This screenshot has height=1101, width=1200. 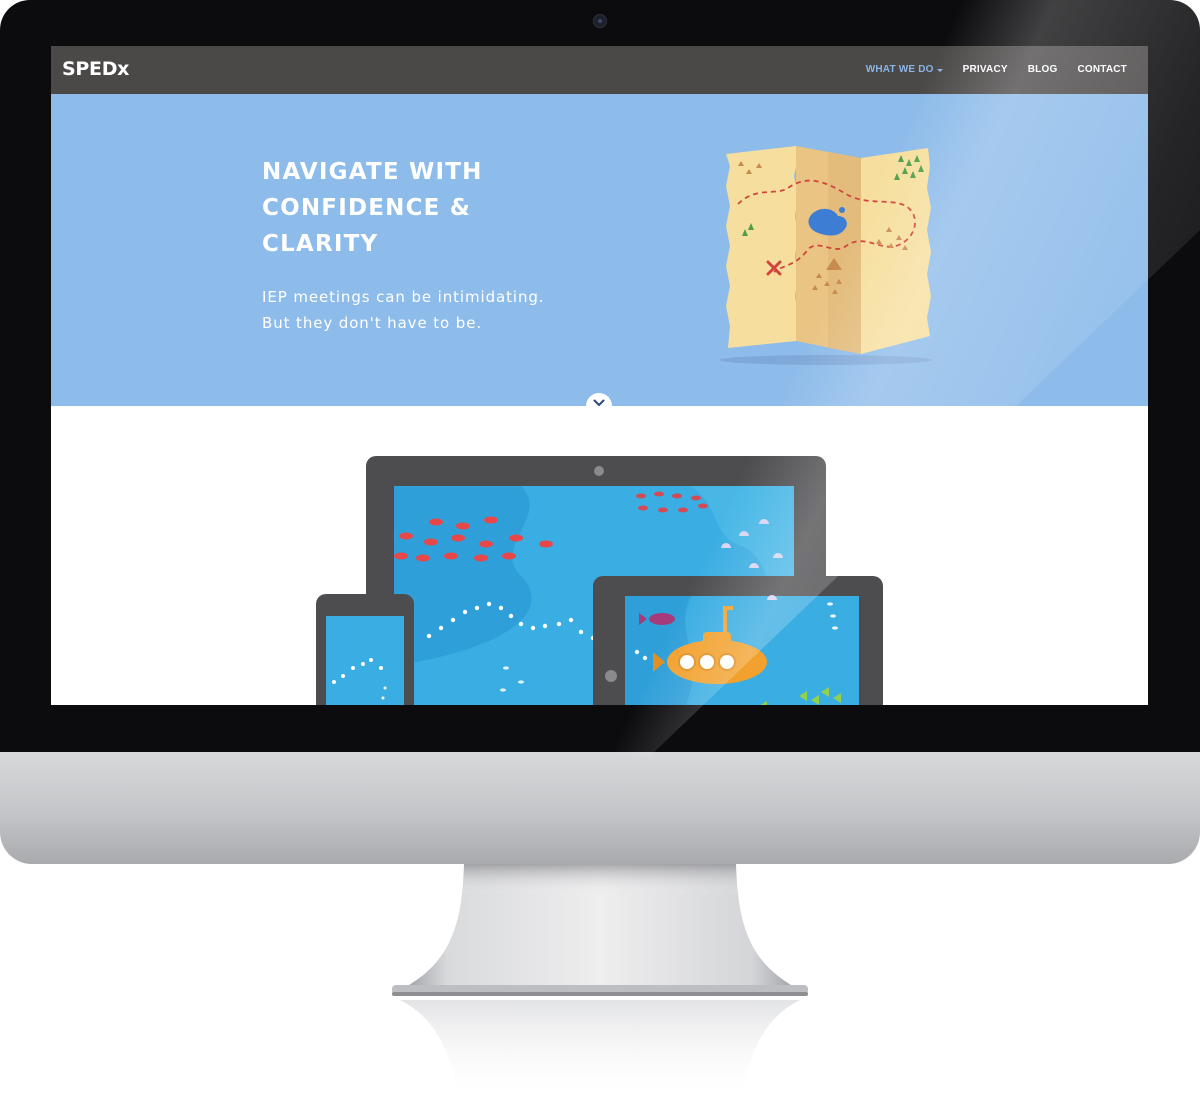 I want to click on treasure-map-illustration, so click(x=826, y=255).